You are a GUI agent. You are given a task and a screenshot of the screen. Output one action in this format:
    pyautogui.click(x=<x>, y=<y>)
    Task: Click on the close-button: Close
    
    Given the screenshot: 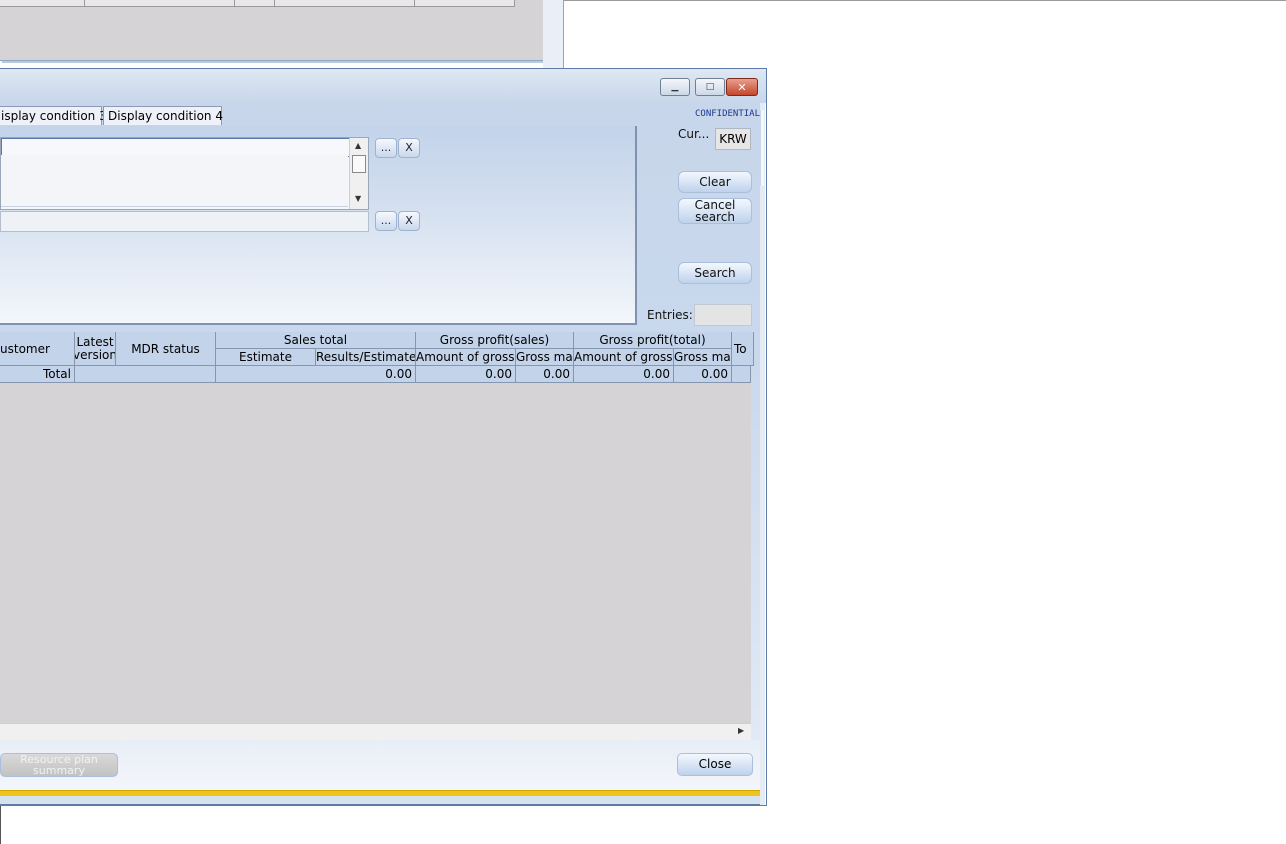 What is the action you would take?
    pyautogui.click(x=715, y=764)
    